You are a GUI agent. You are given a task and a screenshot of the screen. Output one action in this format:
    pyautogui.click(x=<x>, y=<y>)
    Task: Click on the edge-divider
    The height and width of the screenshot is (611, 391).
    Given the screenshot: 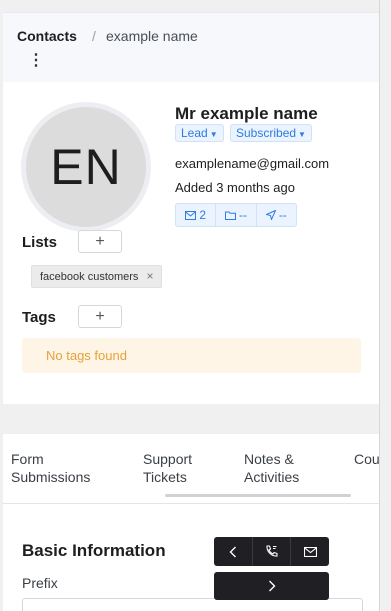 What is the action you would take?
    pyautogui.click(x=379, y=305)
    